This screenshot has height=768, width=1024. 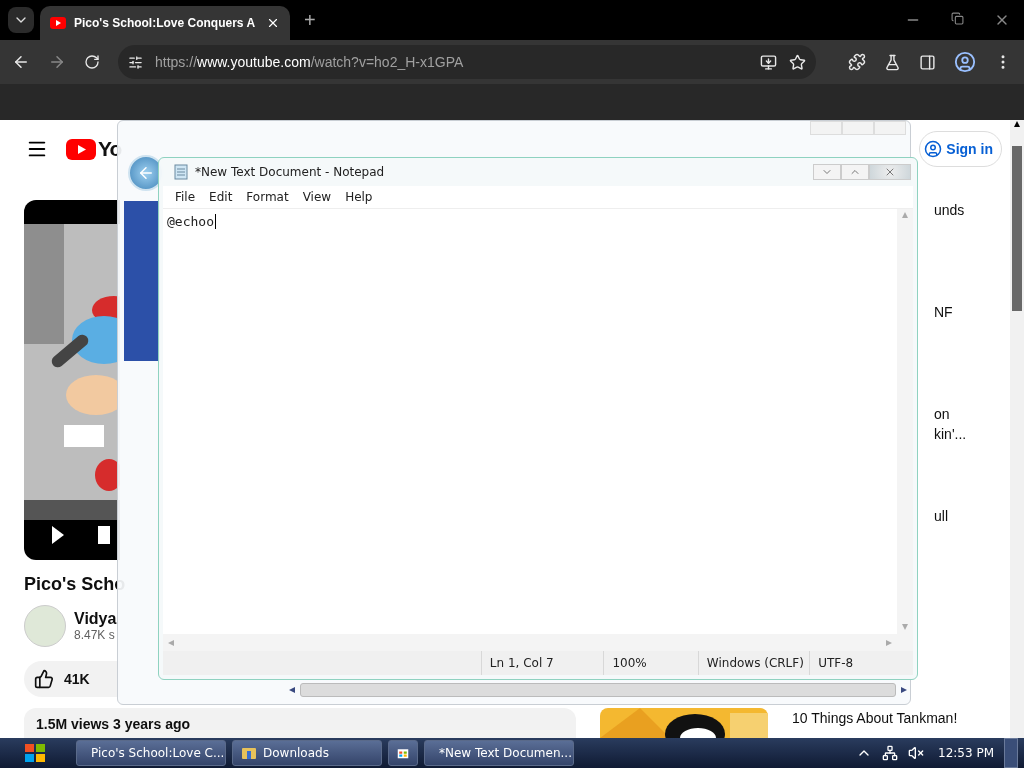 I want to click on thumbs-up-icon, so click(x=44, y=679).